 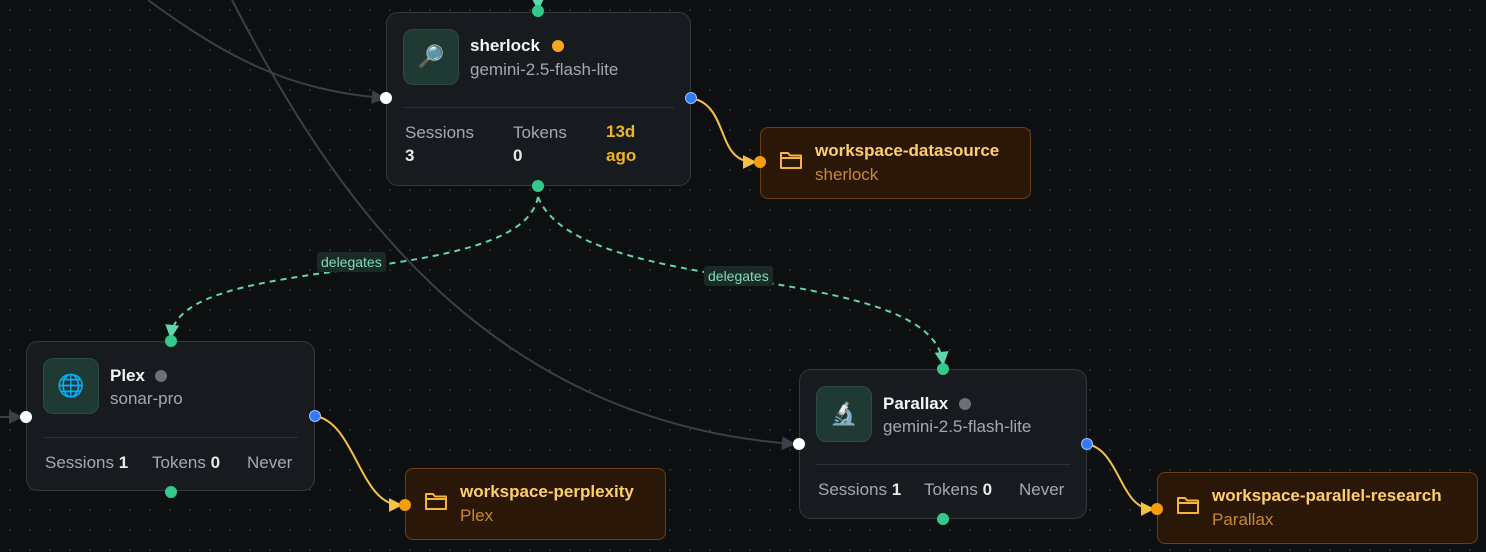 I want to click on workspace-perplexity-input-handle, so click(x=405, y=505).